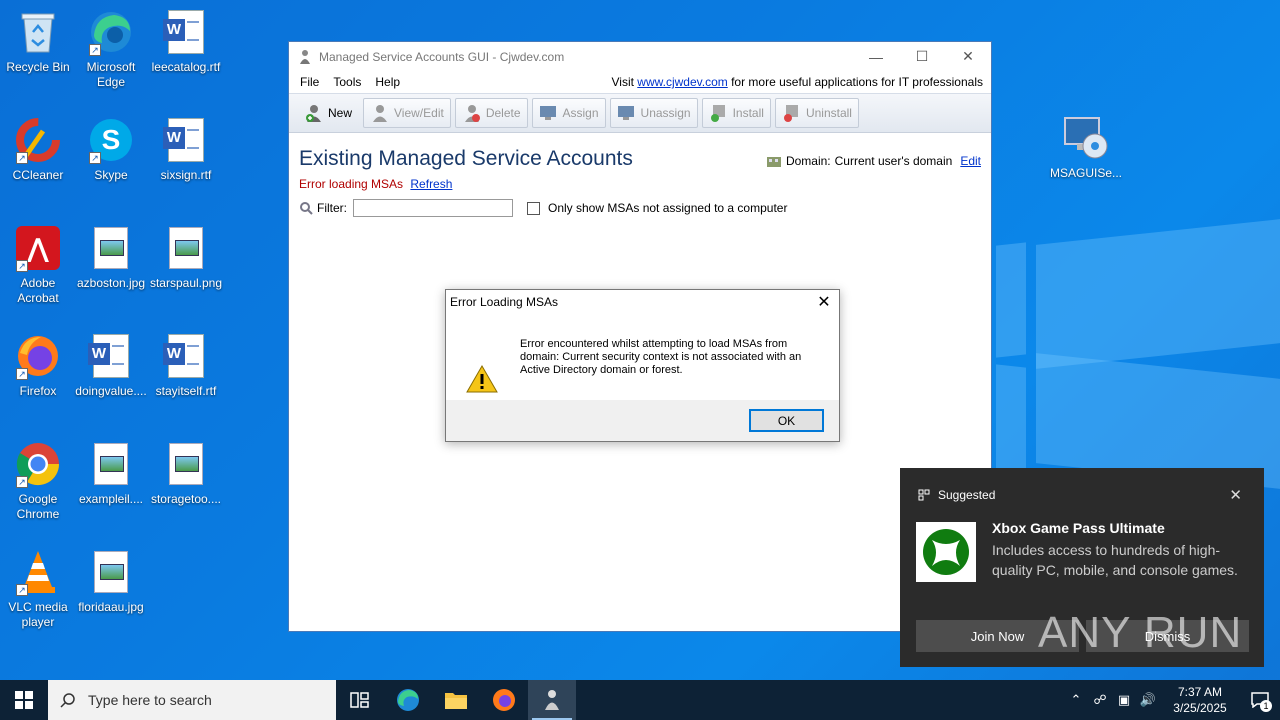  What do you see at coordinates (408, 700) in the screenshot?
I see `taskbar-edge` at bounding box center [408, 700].